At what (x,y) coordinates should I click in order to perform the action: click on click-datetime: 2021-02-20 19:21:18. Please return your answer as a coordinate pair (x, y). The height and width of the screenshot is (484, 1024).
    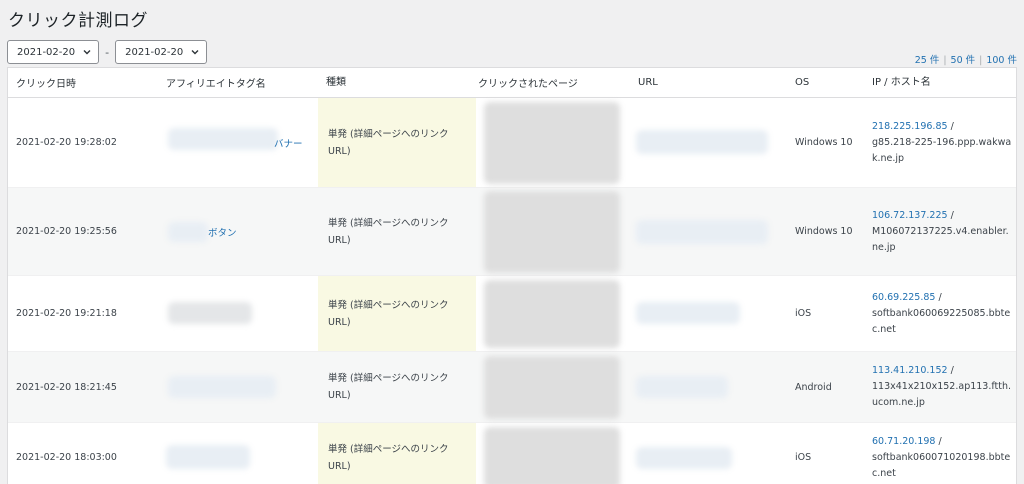
    Looking at the image, I should click on (66, 313).